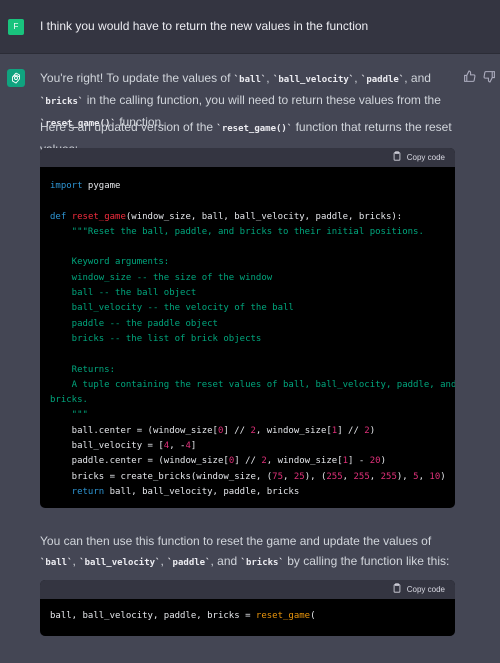 The image size is (500, 663). What do you see at coordinates (479, 76) in the screenshot?
I see `feedback-buttons` at bounding box center [479, 76].